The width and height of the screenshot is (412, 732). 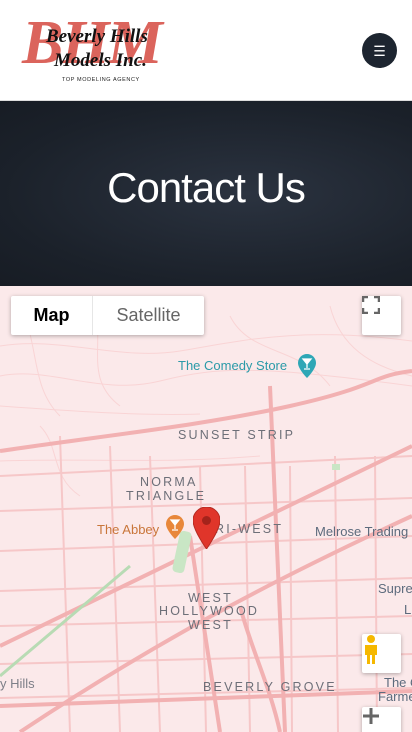 I want to click on logo-line-2: Models Inc., so click(x=100, y=60).